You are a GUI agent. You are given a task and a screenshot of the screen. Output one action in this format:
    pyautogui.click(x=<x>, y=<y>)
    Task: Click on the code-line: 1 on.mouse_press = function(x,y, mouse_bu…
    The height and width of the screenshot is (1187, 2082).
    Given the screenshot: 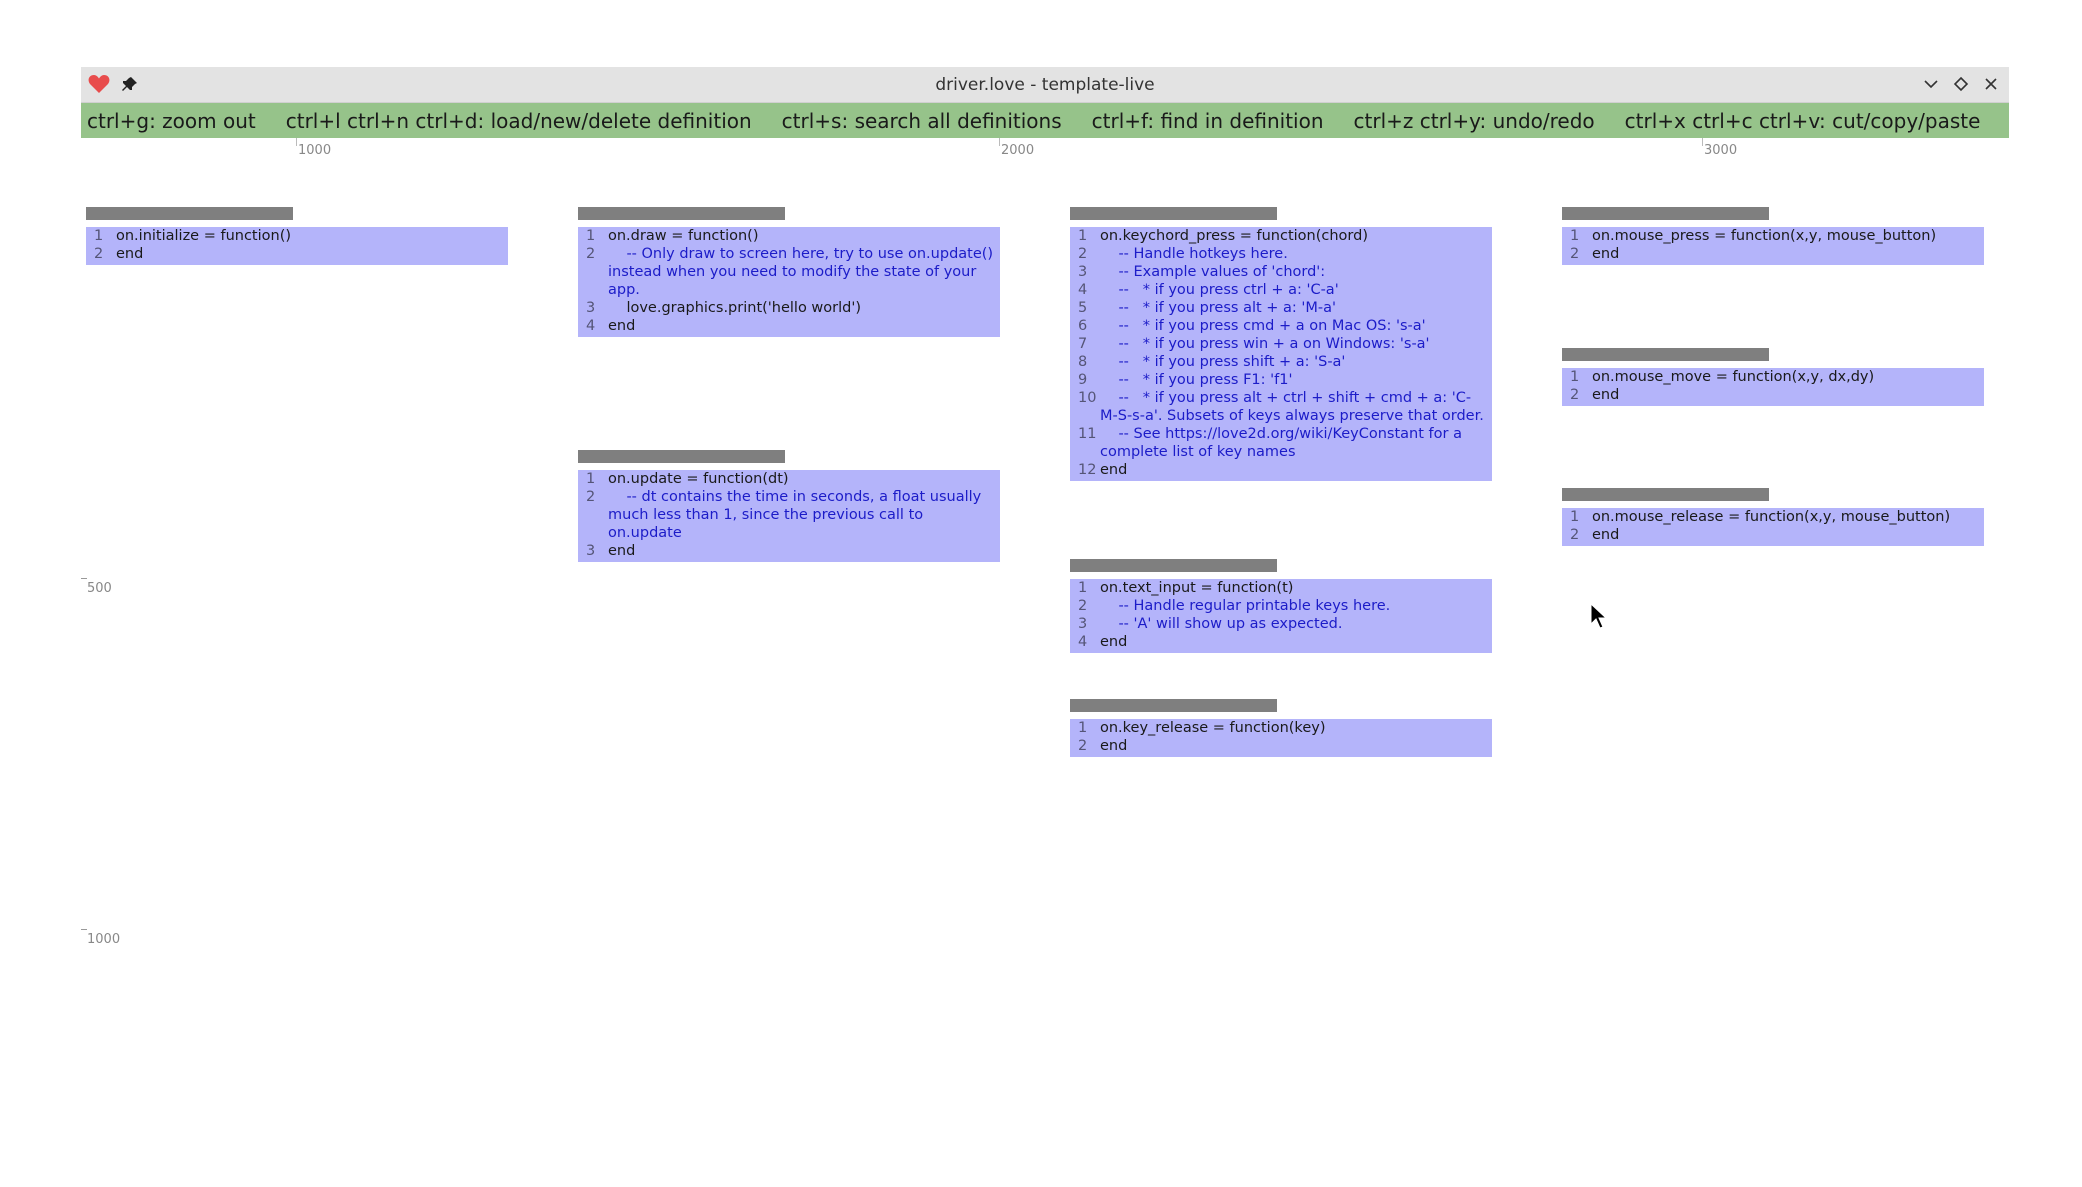 What is the action you would take?
    pyautogui.click(x=1773, y=236)
    